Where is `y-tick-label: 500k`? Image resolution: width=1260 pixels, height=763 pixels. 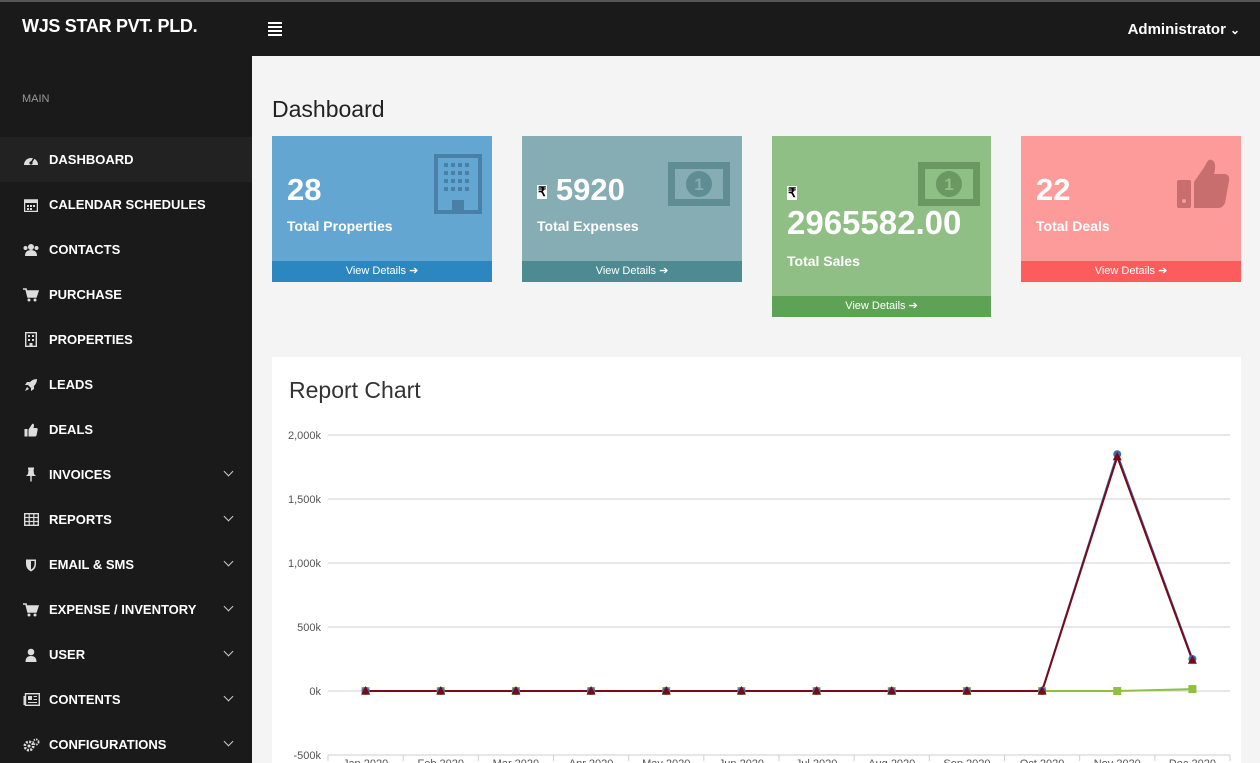
y-tick-label: 500k is located at coordinates (309, 628).